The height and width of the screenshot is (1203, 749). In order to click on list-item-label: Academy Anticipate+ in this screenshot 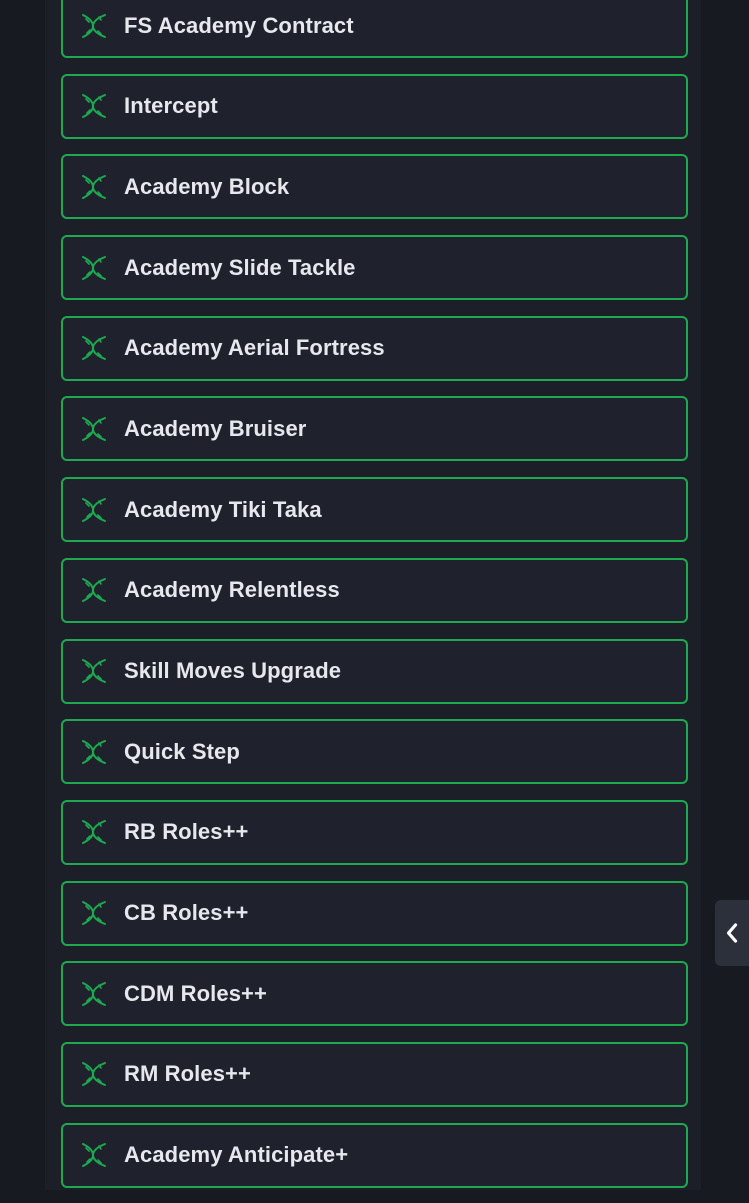, I will do `click(236, 1155)`.